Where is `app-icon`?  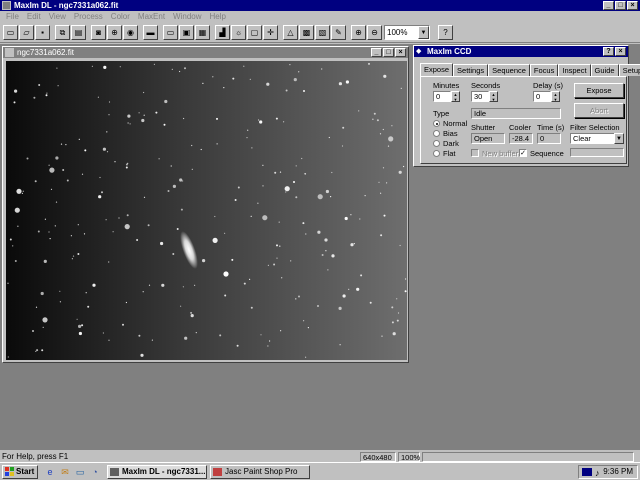 app-icon is located at coordinates (6, 5).